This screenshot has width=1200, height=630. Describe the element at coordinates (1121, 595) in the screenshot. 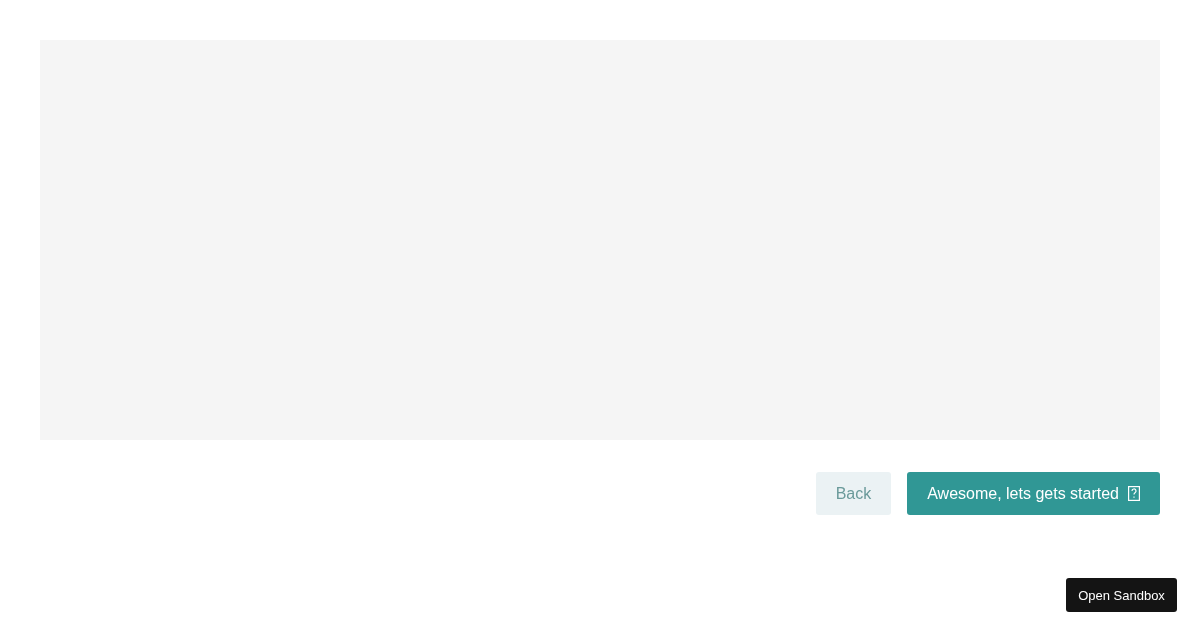

I see `open-sandbox-button: Open Sandbox` at that location.